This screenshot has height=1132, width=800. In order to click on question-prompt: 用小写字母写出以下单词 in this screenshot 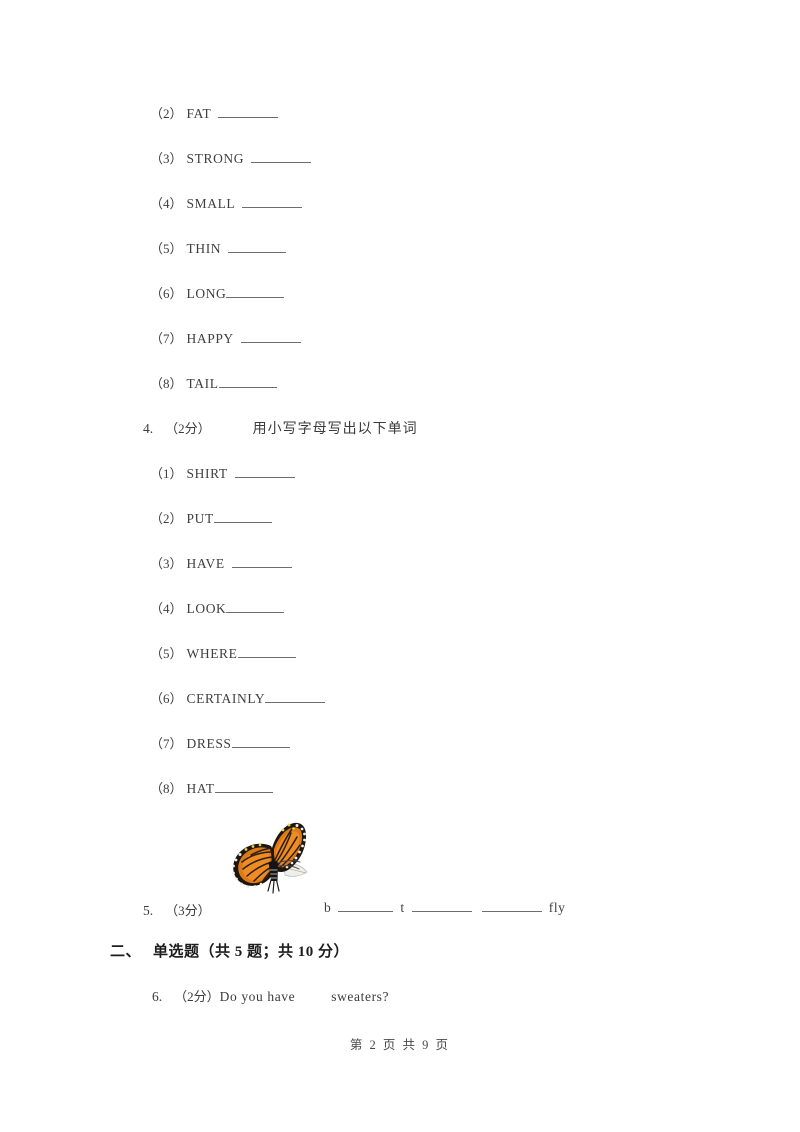, I will do `click(335, 429)`.